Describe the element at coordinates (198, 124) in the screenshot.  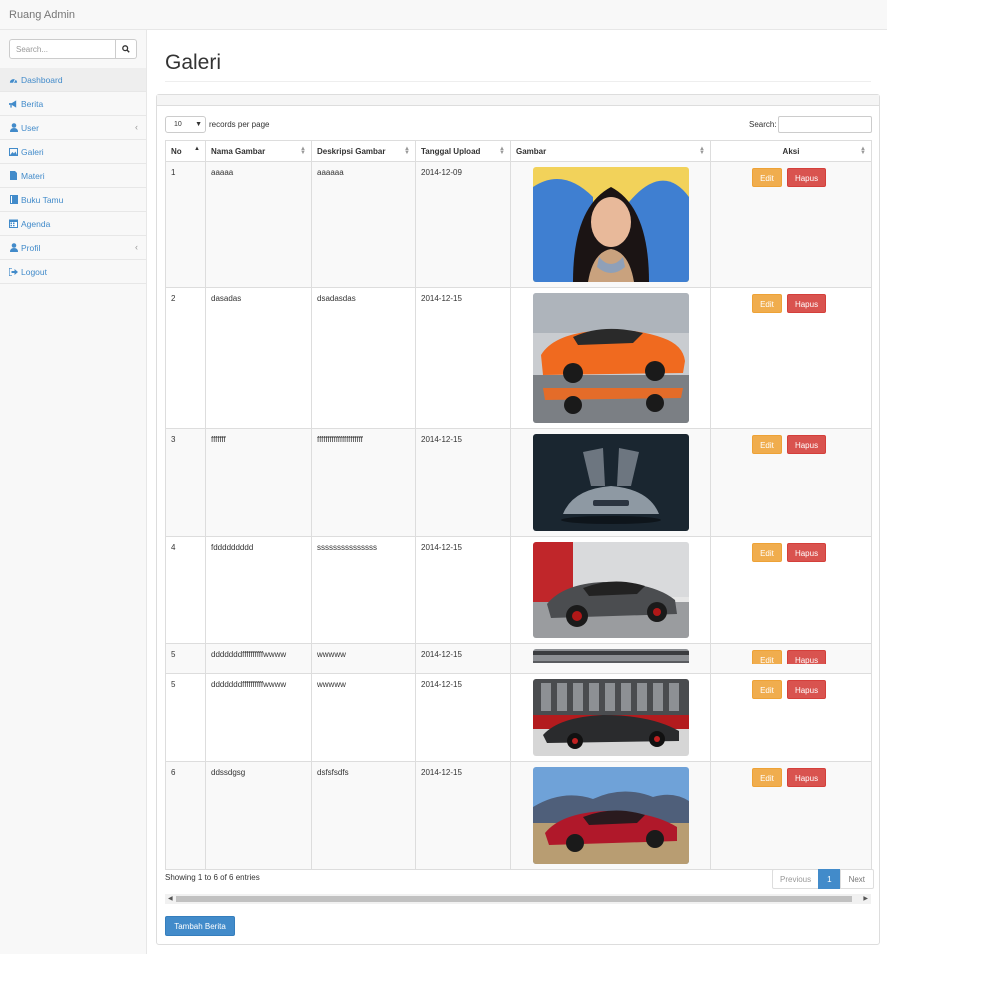
I see `caret-down-icon: ▼` at that location.